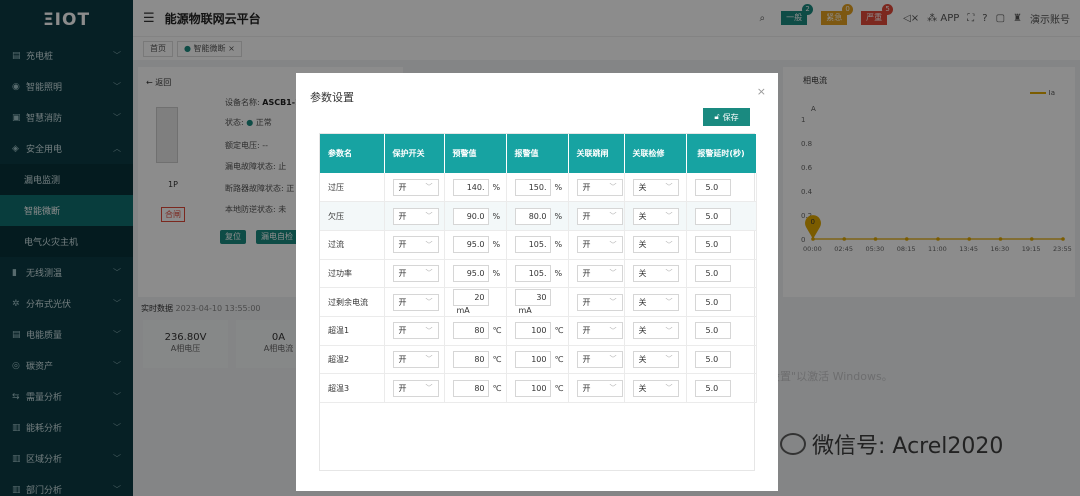 This screenshot has height=496, width=1080. Describe the element at coordinates (525, 311) in the screenshot. I see `alarm-unit: mA` at that location.